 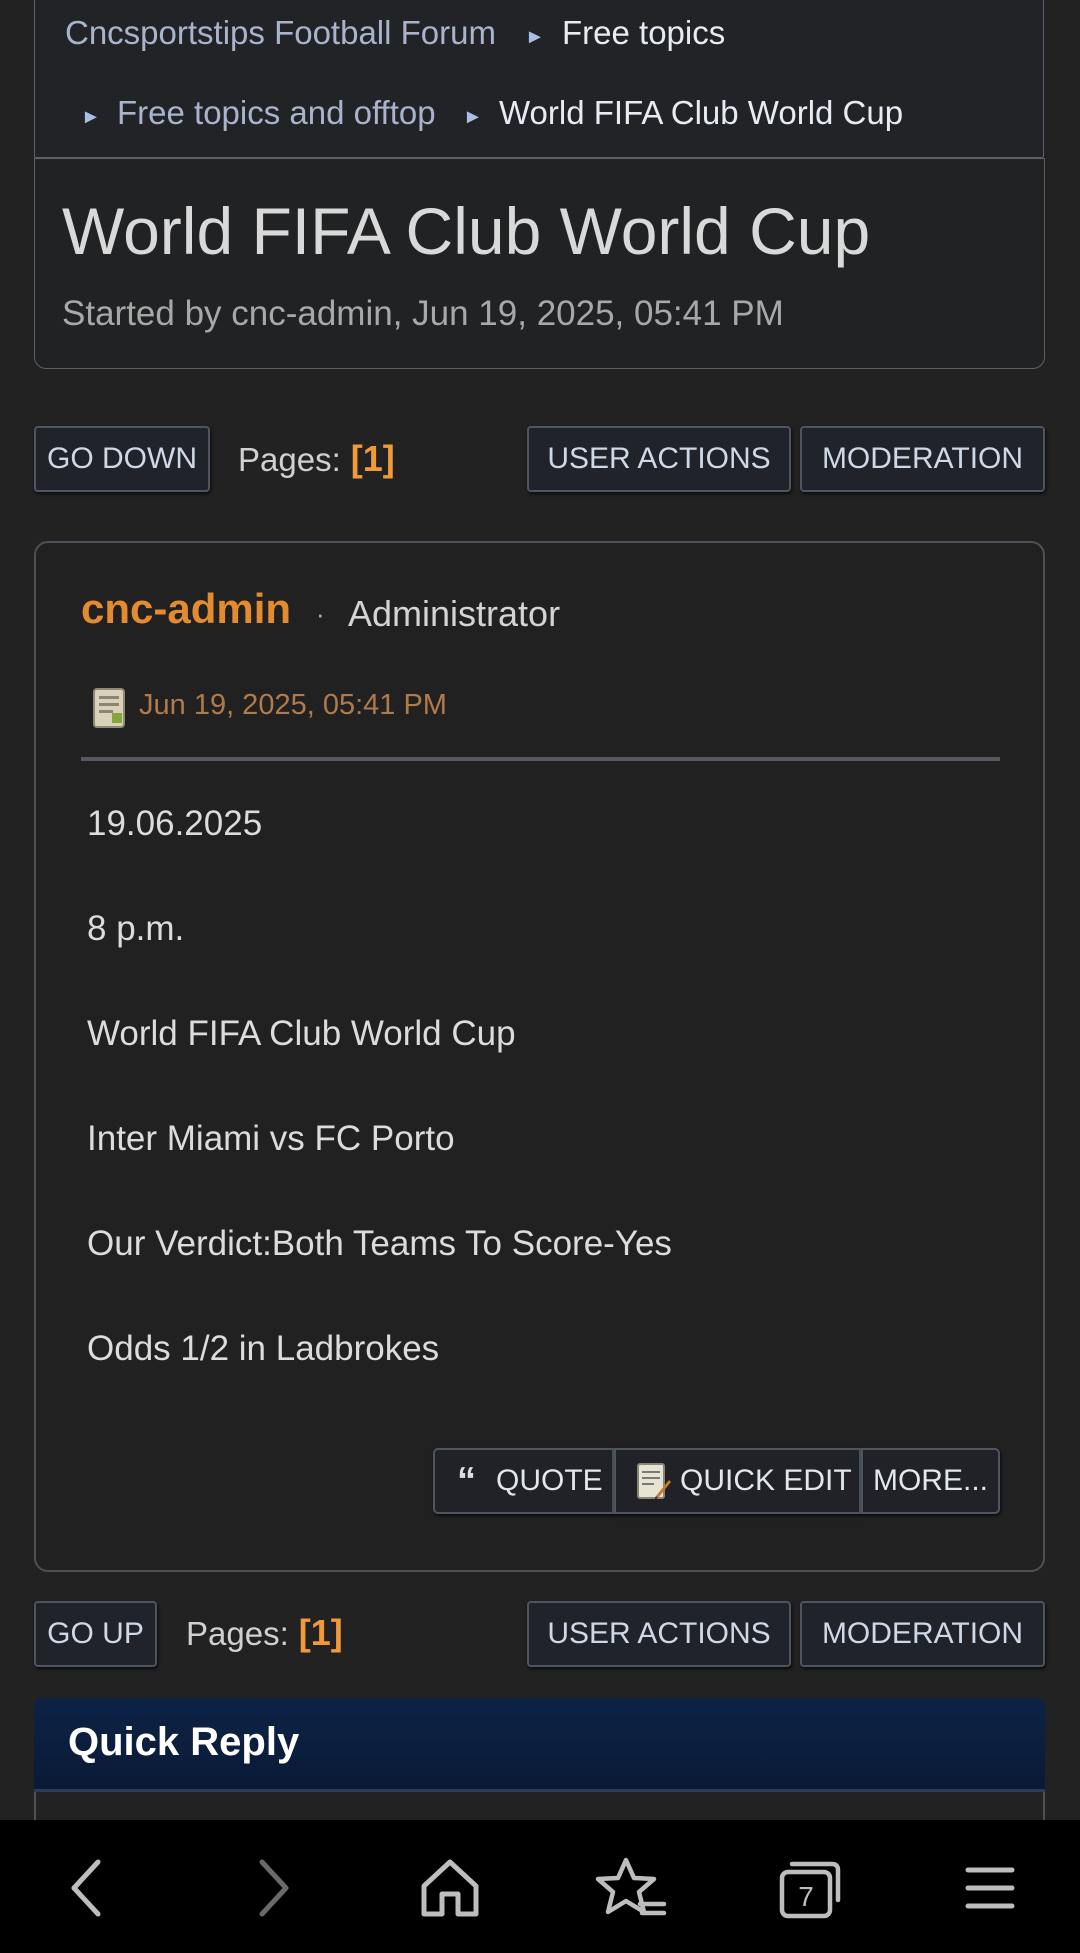 What do you see at coordinates (540, 759) in the screenshot?
I see `post-divider` at bounding box center [540, 759].